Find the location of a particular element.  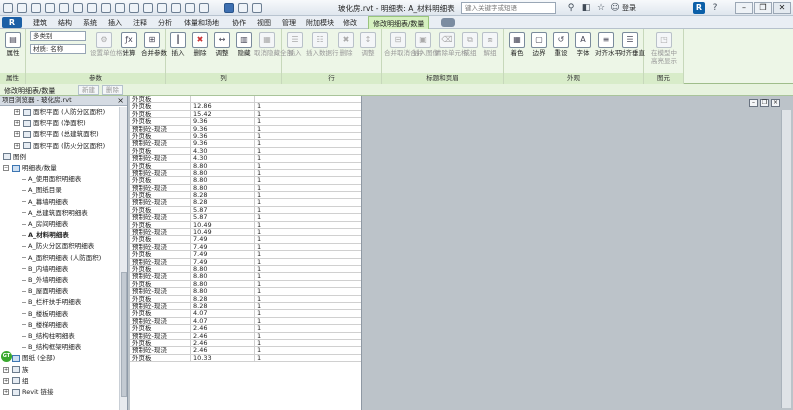

help-icon: ? is located at coordinates (715, 8).